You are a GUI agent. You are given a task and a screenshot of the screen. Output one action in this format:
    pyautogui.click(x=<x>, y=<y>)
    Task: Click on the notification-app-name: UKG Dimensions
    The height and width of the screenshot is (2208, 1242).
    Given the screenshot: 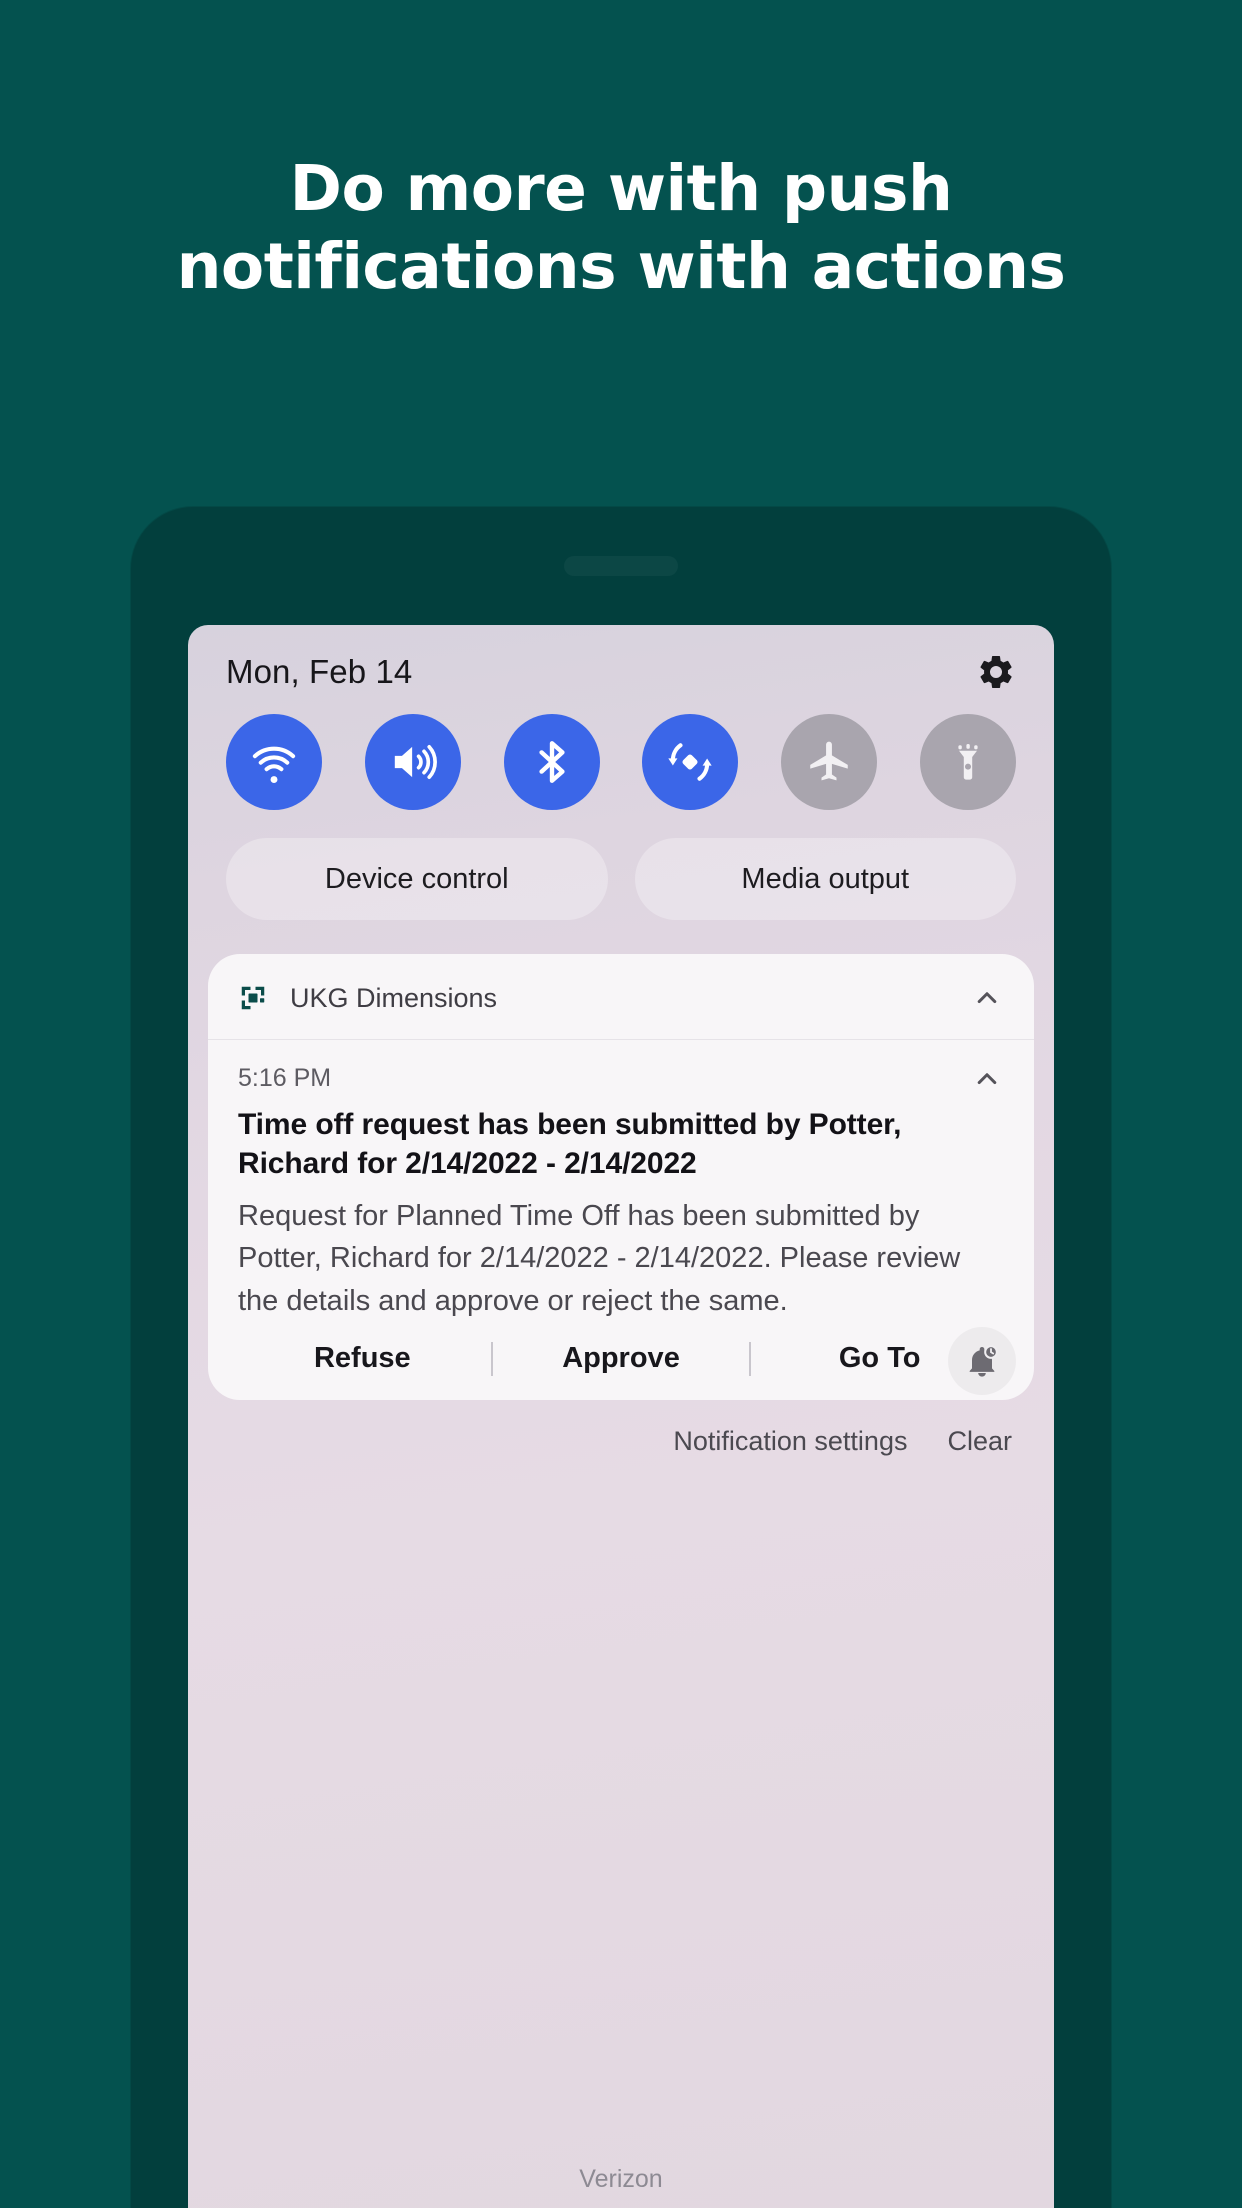 What is the action you would take?
    pyautogui.click(x=394, y=997)
    